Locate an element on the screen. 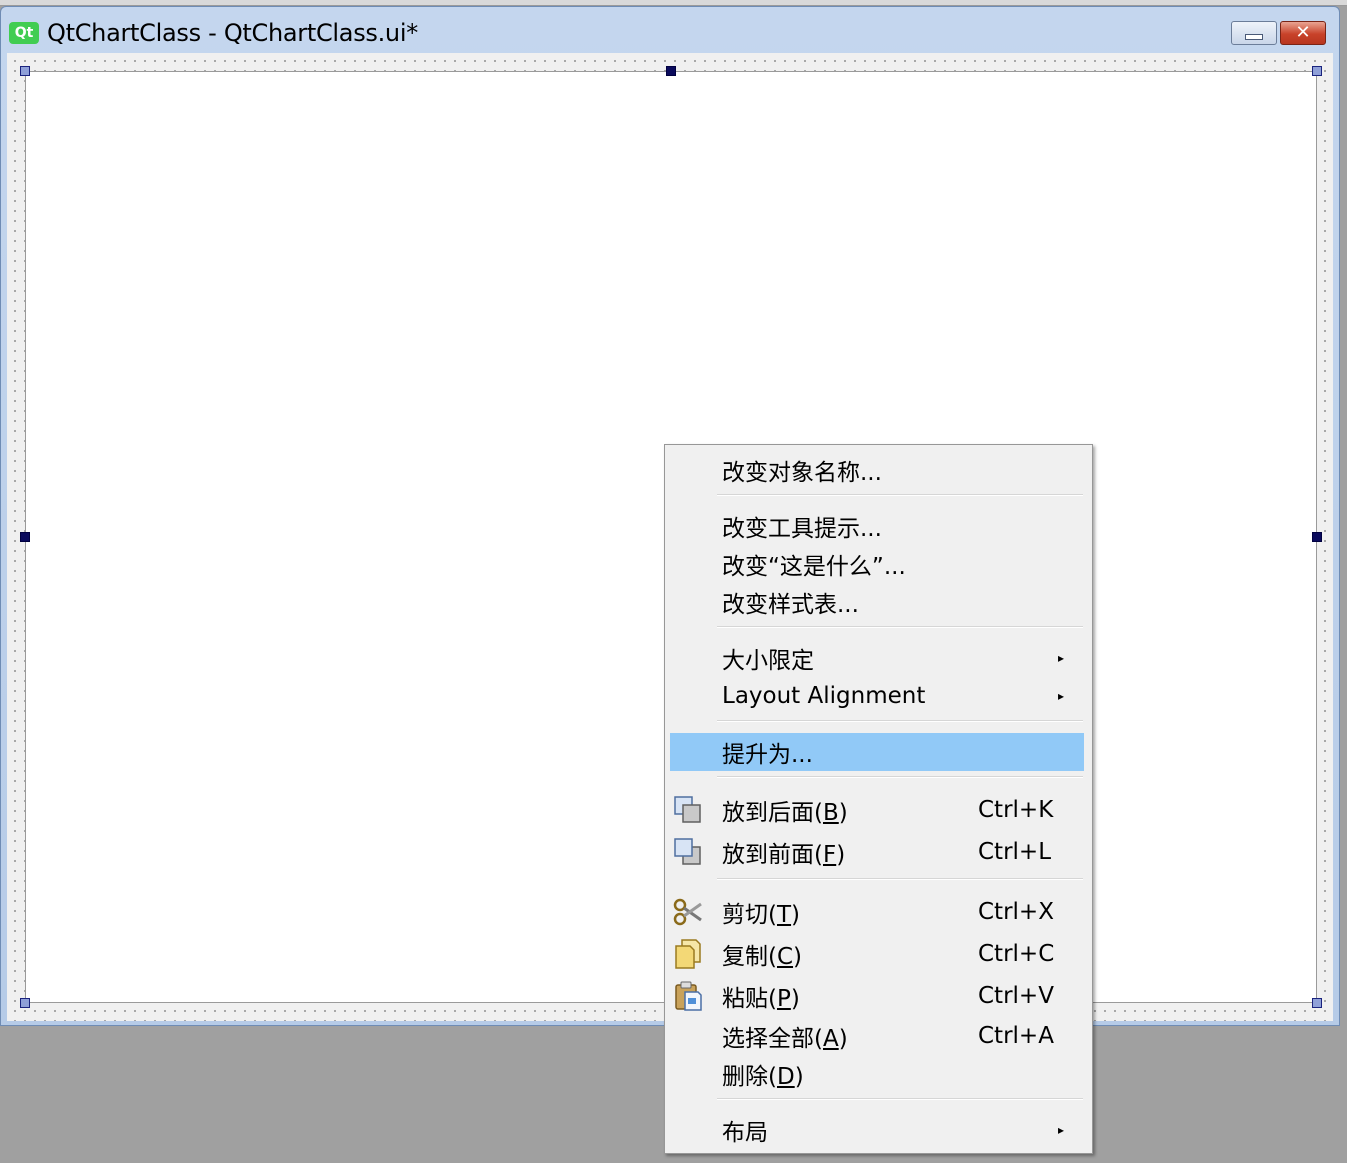 The height and width of the screenshot is (1163, 1347). scissors-icon is located at coordinates (687, 912).